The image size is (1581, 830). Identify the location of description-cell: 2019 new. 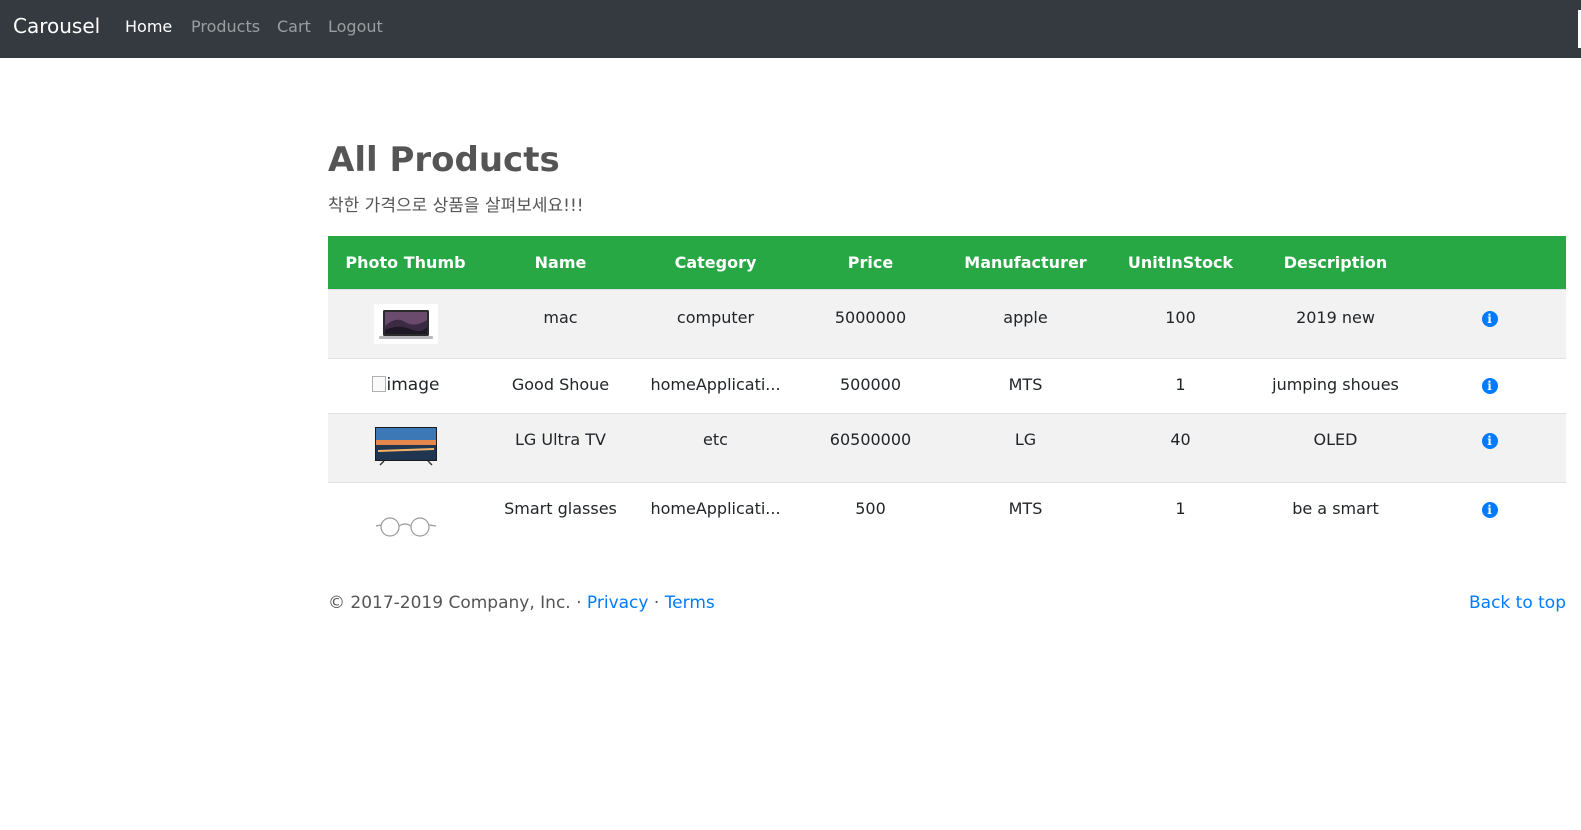
(1335, 323).